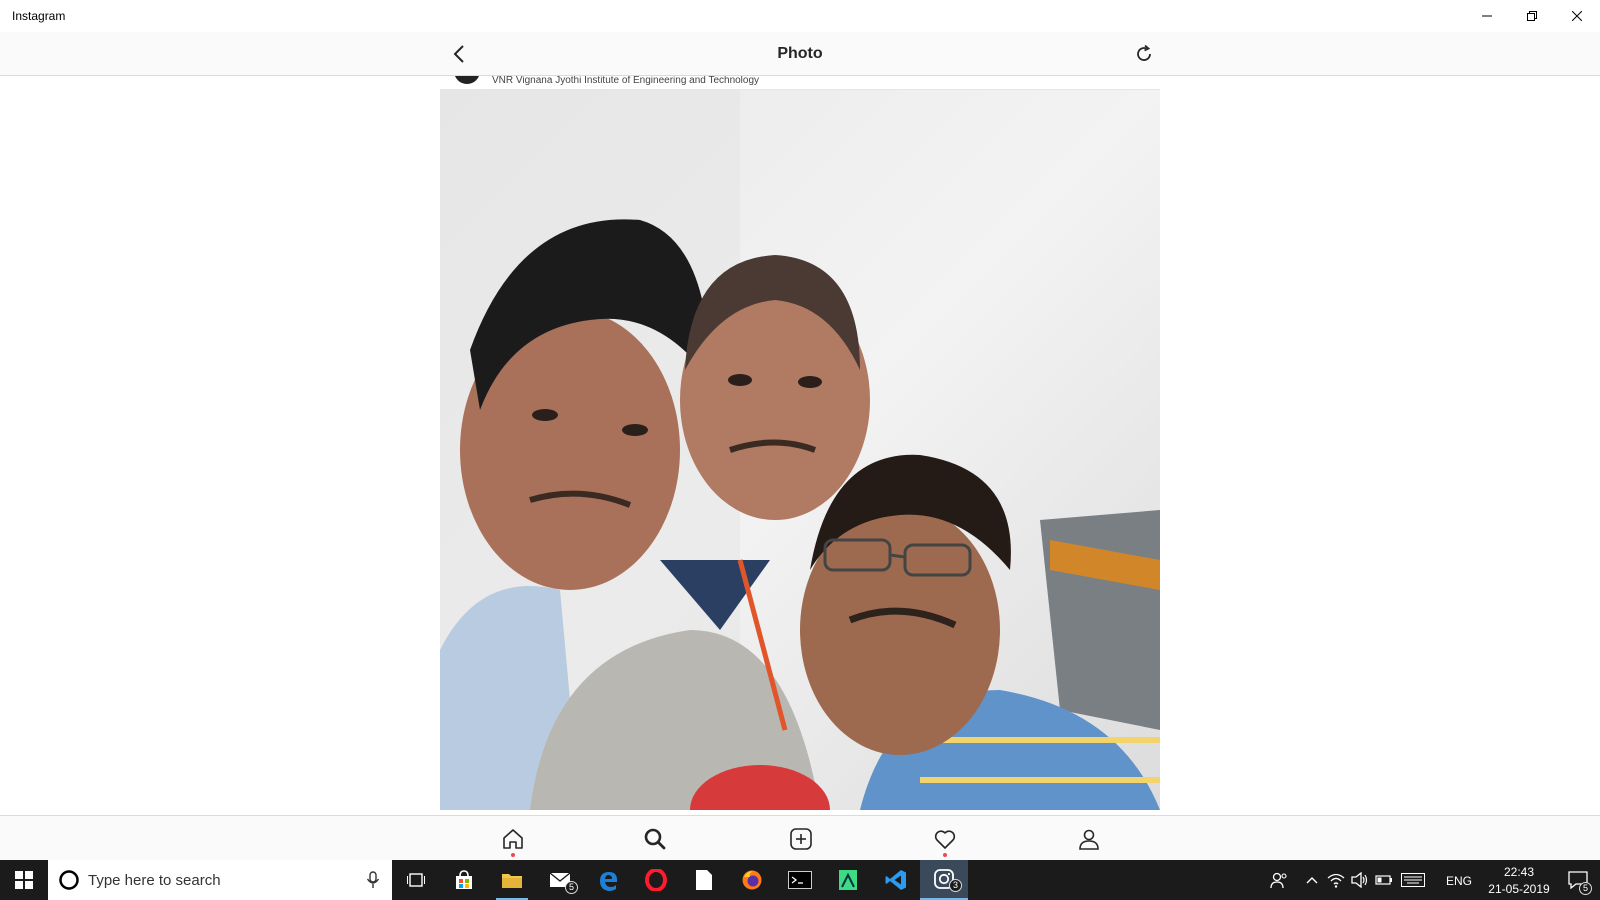 This screenshot has height=900, width=1600. I want to click on mail-app: 5, so click(560, 880).